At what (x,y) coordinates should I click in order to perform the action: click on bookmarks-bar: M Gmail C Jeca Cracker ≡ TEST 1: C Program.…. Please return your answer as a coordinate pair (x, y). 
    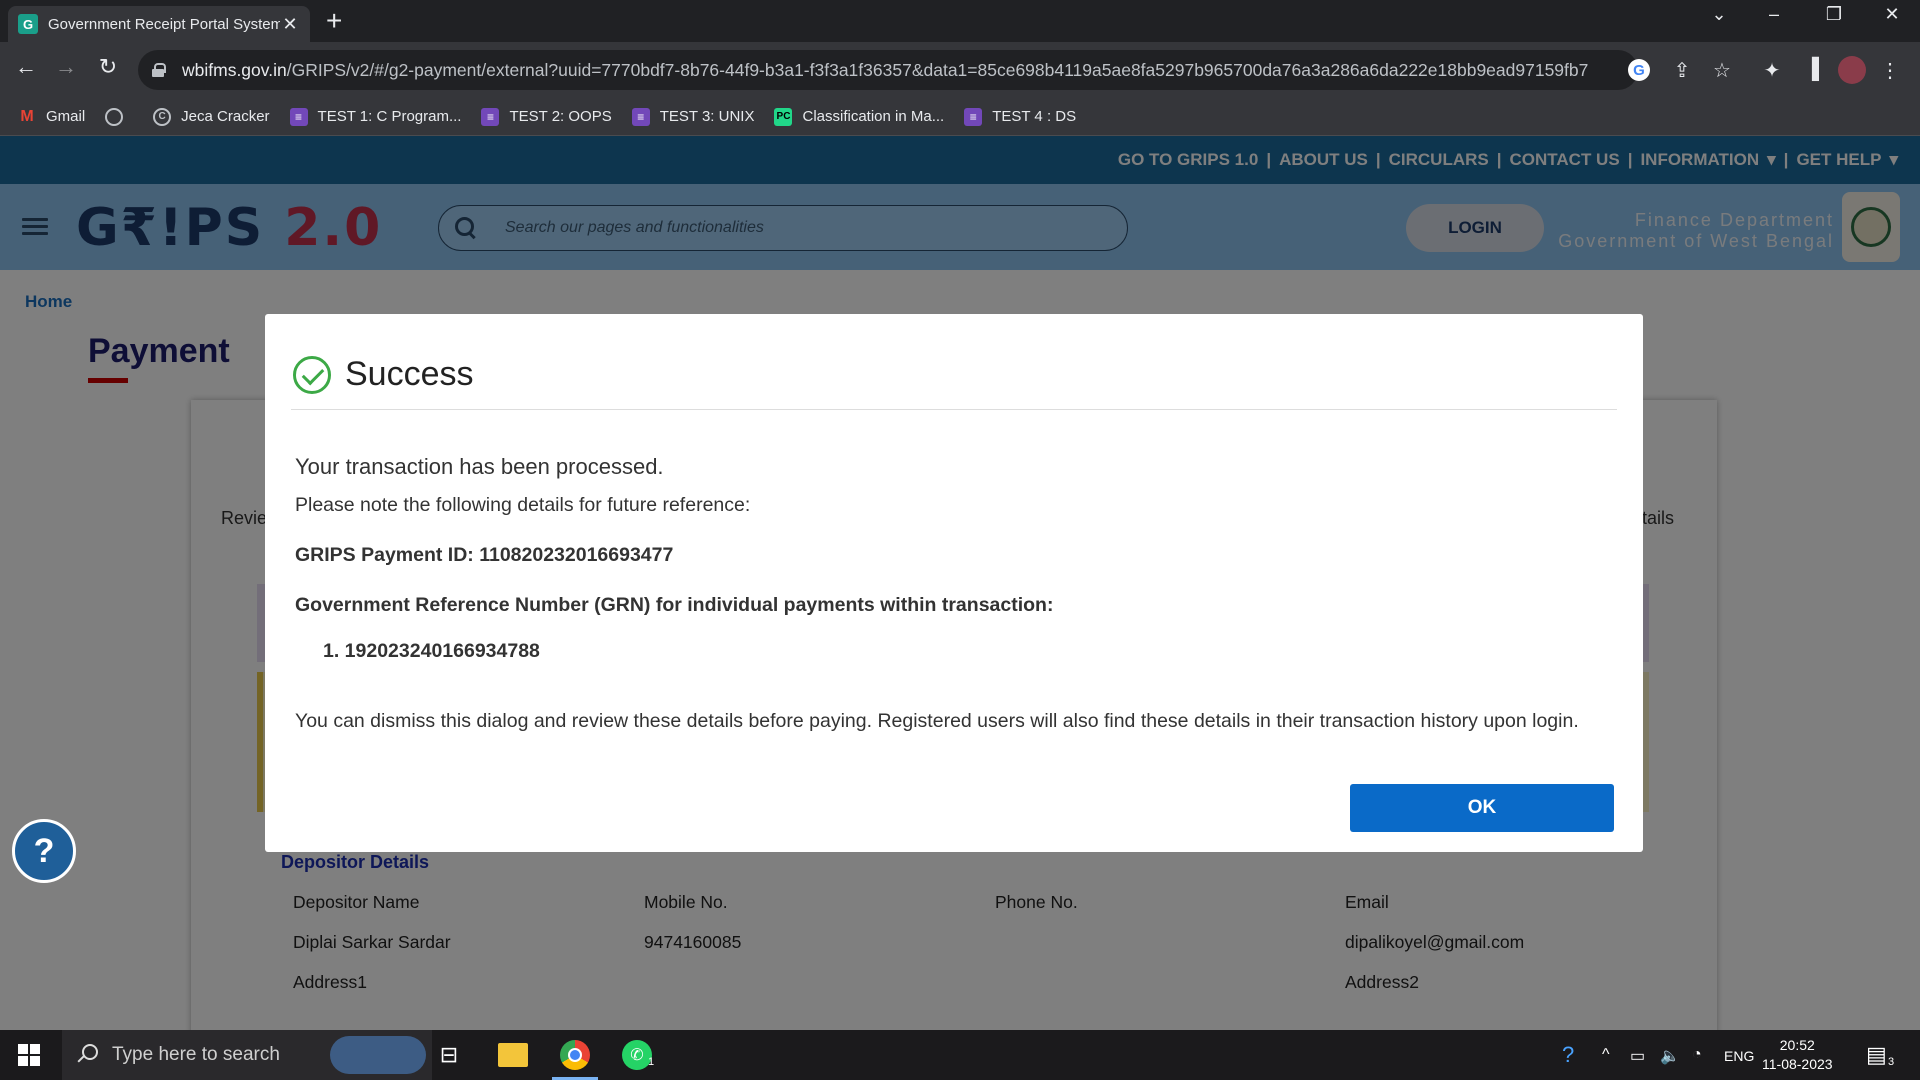
    Looking at the image, I should click on (960, 117).